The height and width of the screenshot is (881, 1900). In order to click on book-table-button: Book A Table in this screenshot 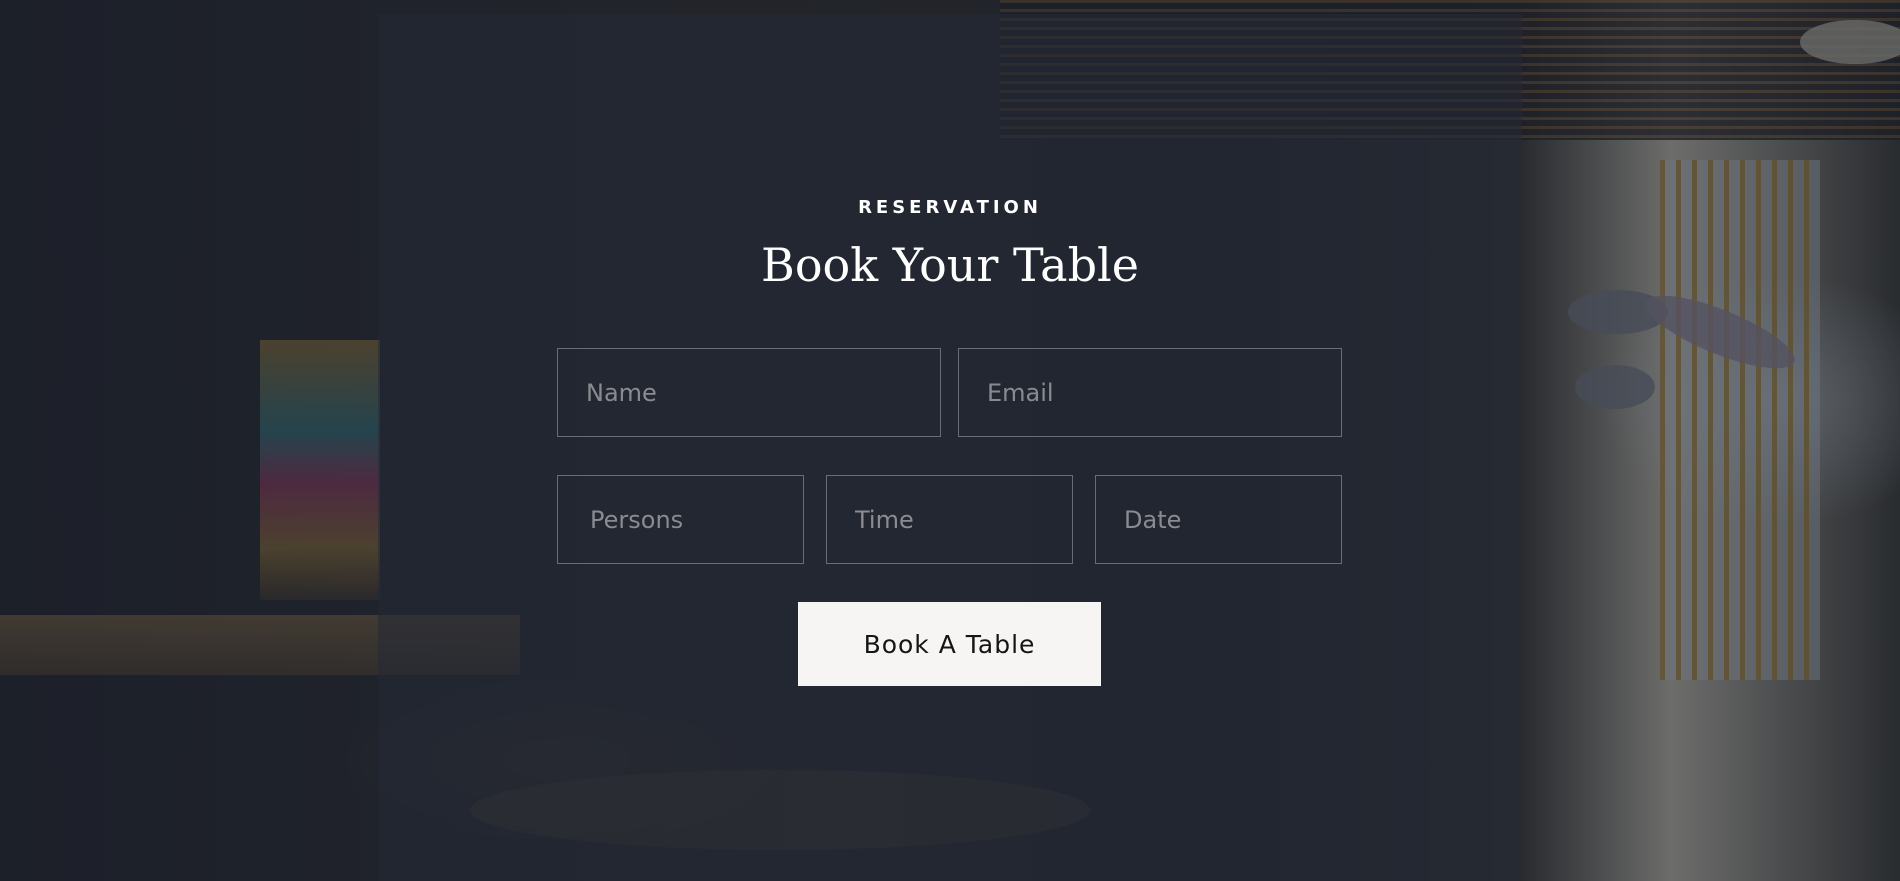, I will do `click(949, 644)`.